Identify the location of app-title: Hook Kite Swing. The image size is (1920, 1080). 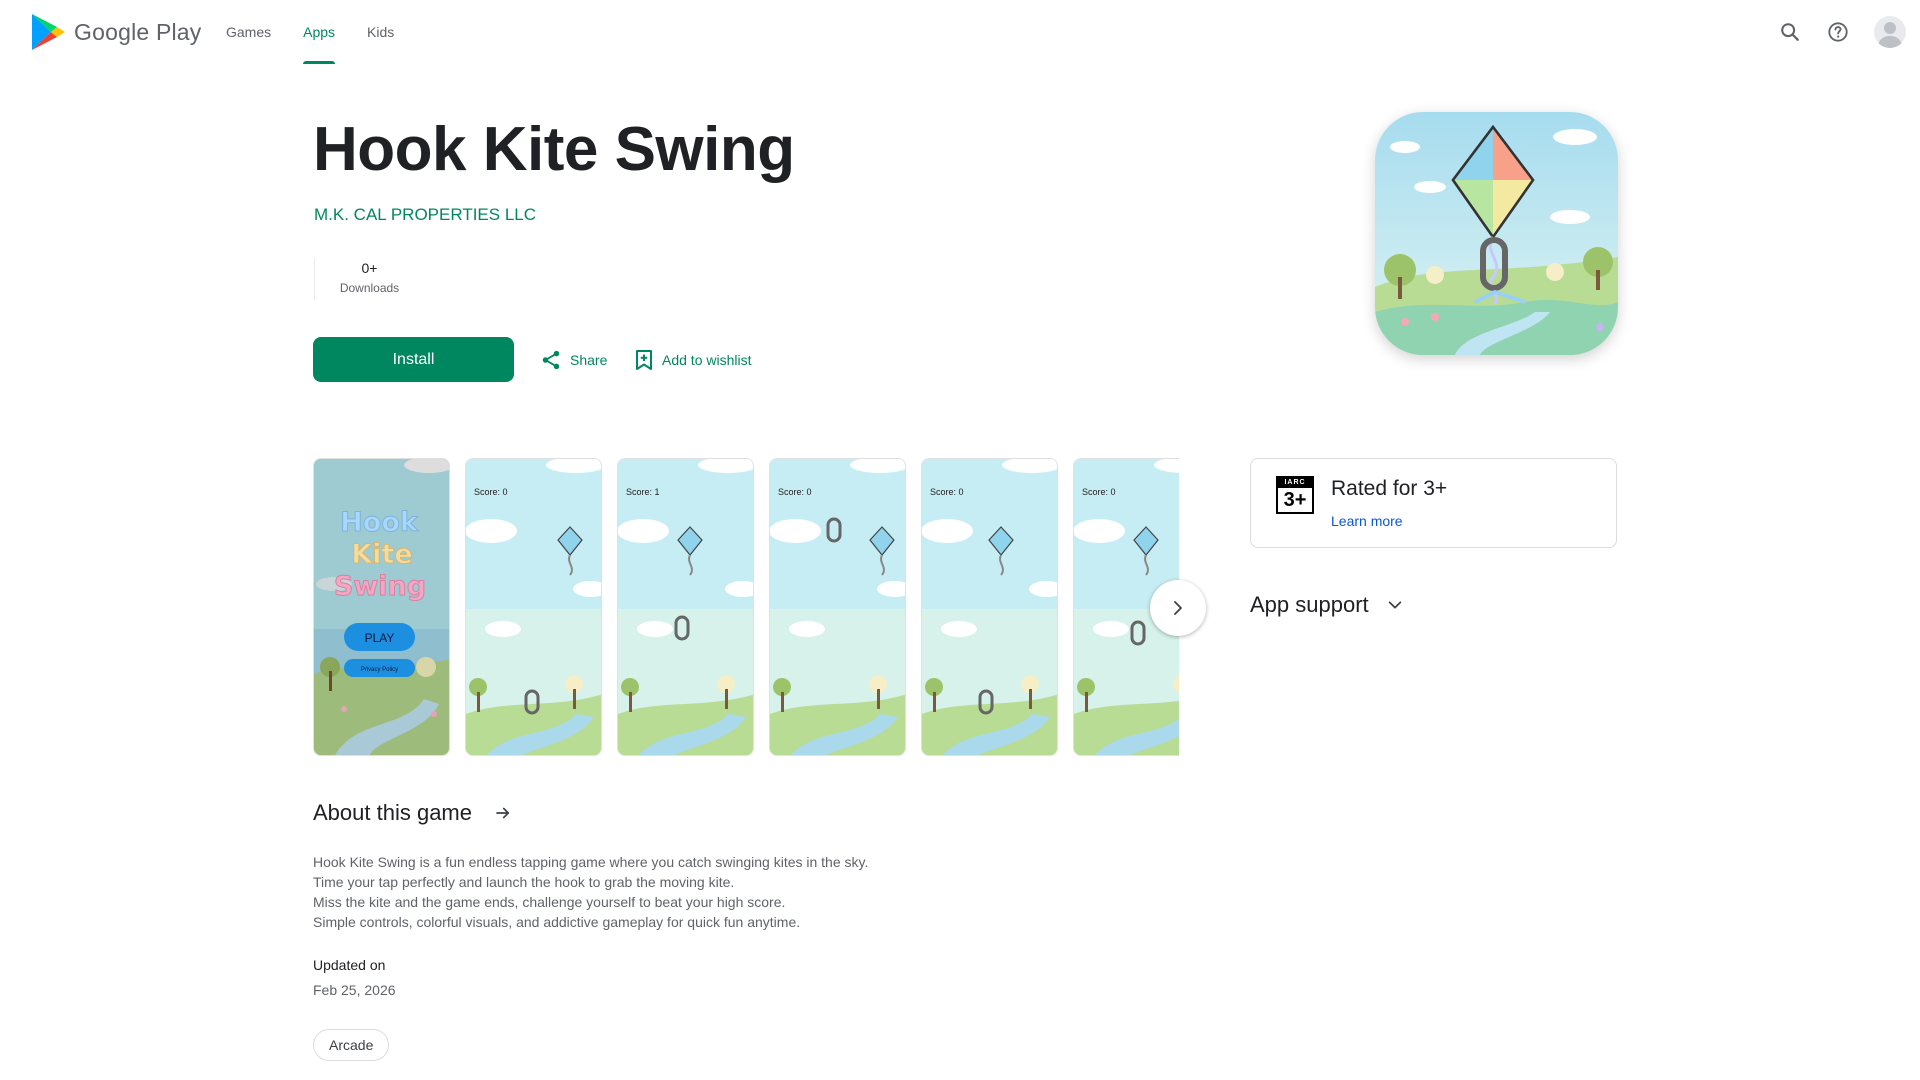
(554, 149).